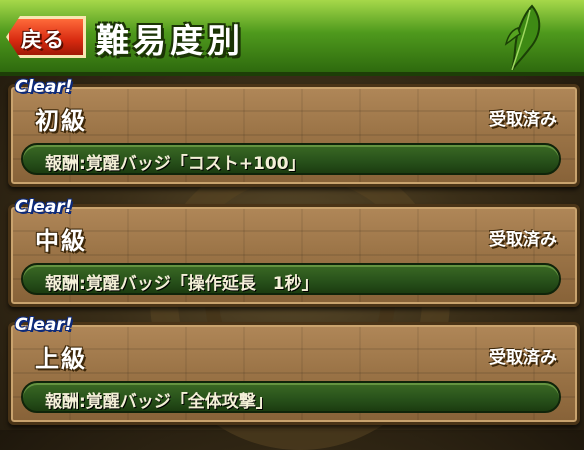 The width and height of the screenshot is (584, 450). What do you see at coordinates (61, 121) in the screenshot?
I see `level-title: 初級` at bounding box center [61, 121].